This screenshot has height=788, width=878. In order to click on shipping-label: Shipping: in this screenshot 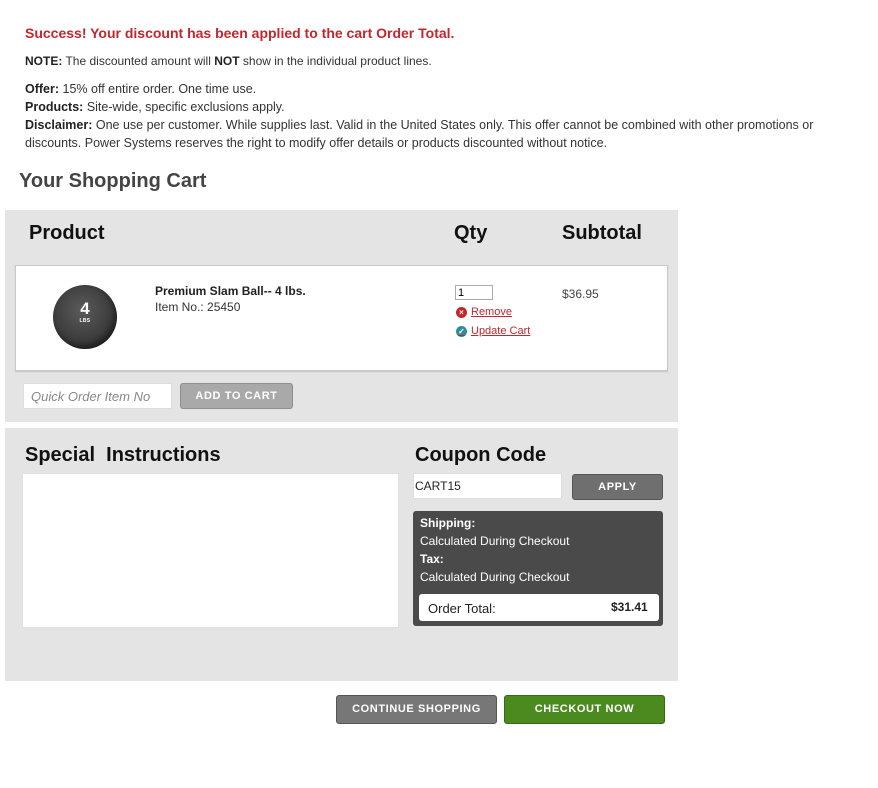, I will do `click(448, 523)`.